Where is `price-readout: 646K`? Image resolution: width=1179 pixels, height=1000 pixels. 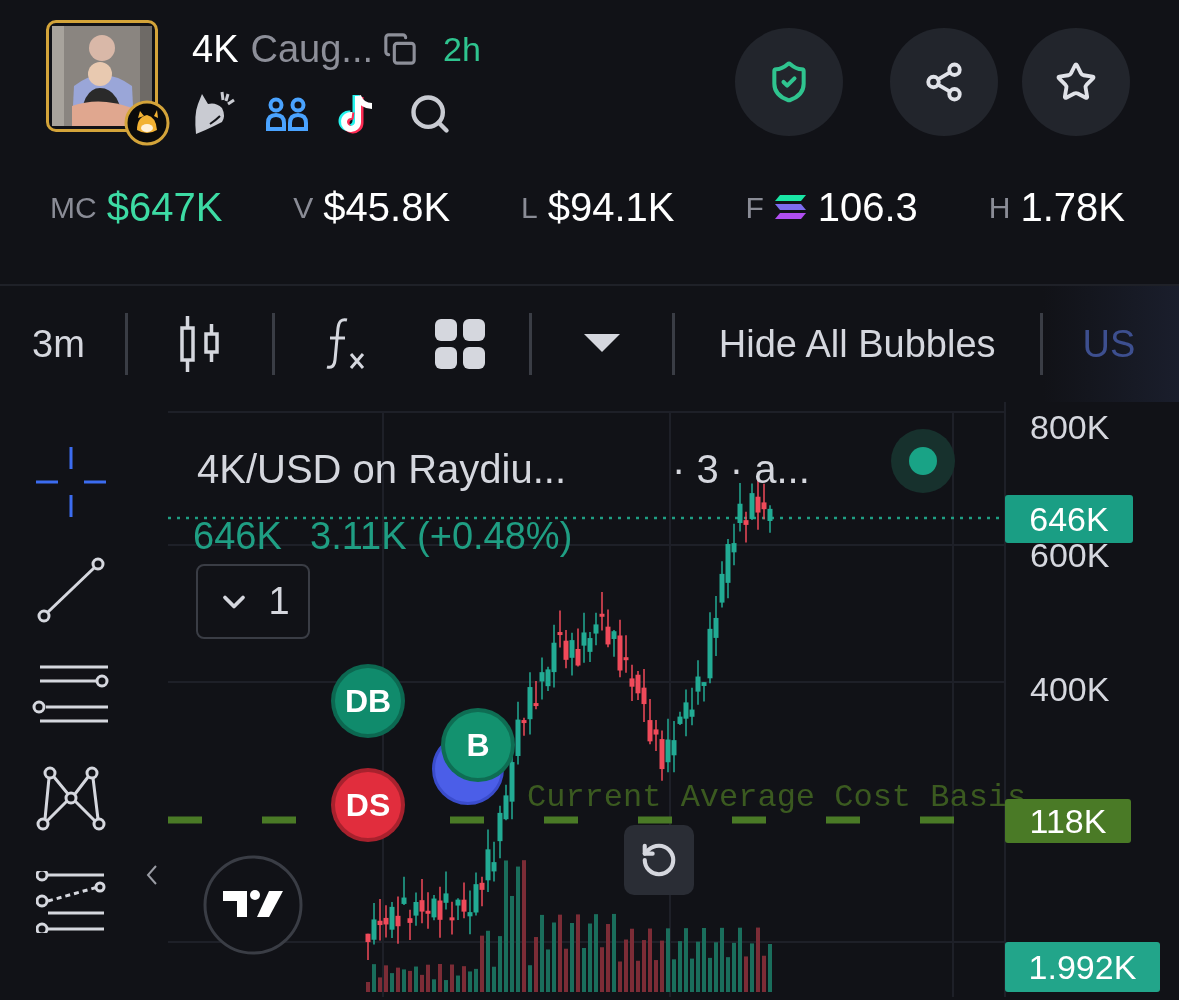 price-readout: 646K is located at coordinates (237, 536).